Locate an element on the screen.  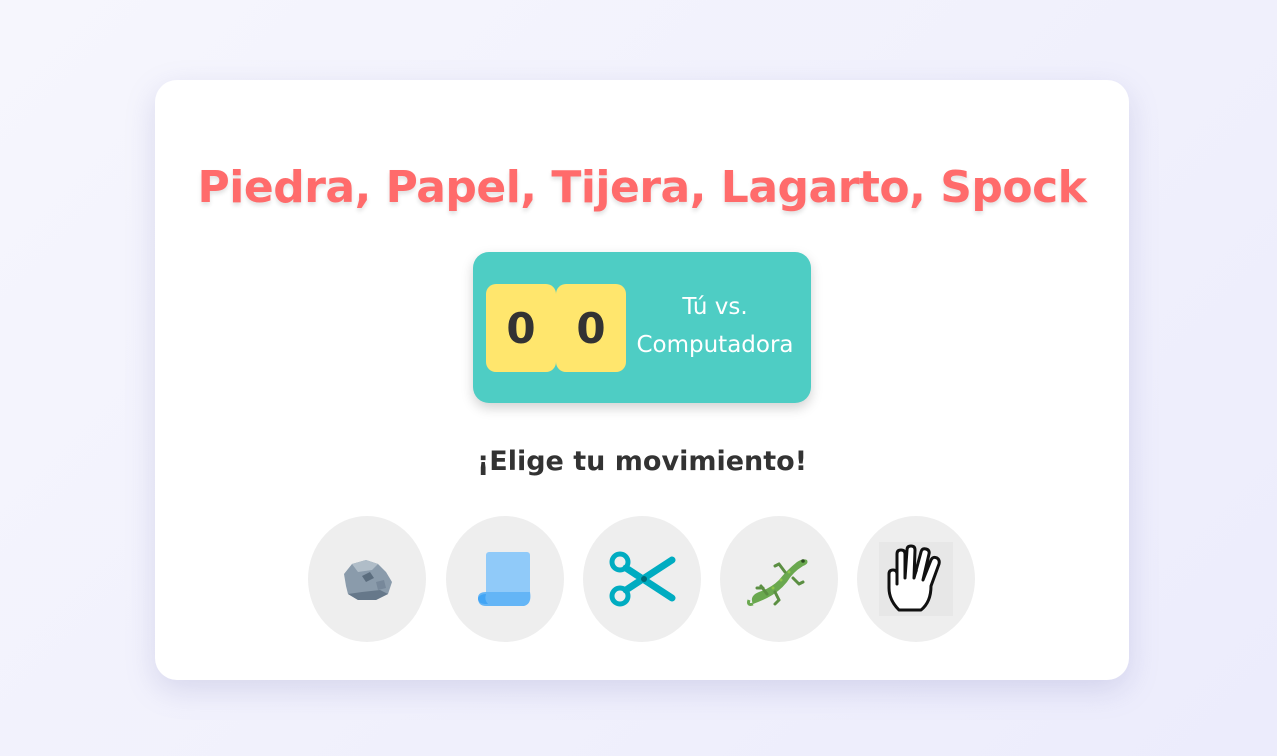
vulcan-salute-icon is located at coordinates (916, 579).